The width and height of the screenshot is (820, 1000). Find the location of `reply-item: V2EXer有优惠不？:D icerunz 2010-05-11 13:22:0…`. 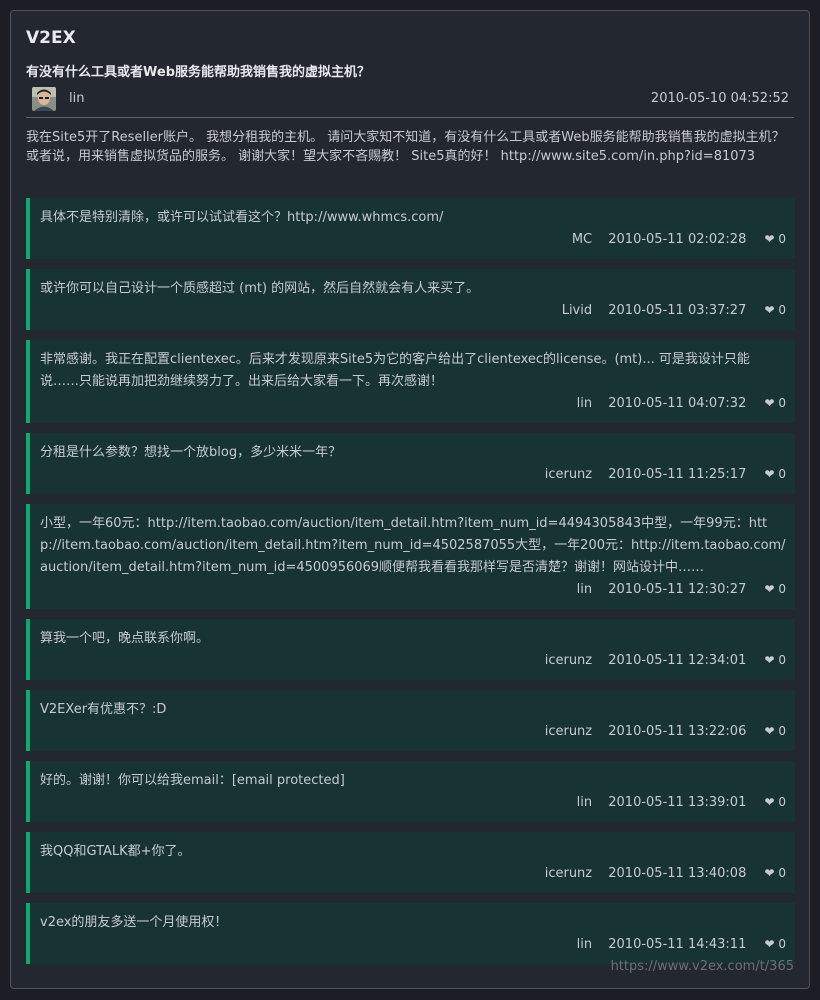

reply-item: V2EXer有优惠不？:D icerunz 2010-05-11 13:22:0… is located at coordinates (410, 720).